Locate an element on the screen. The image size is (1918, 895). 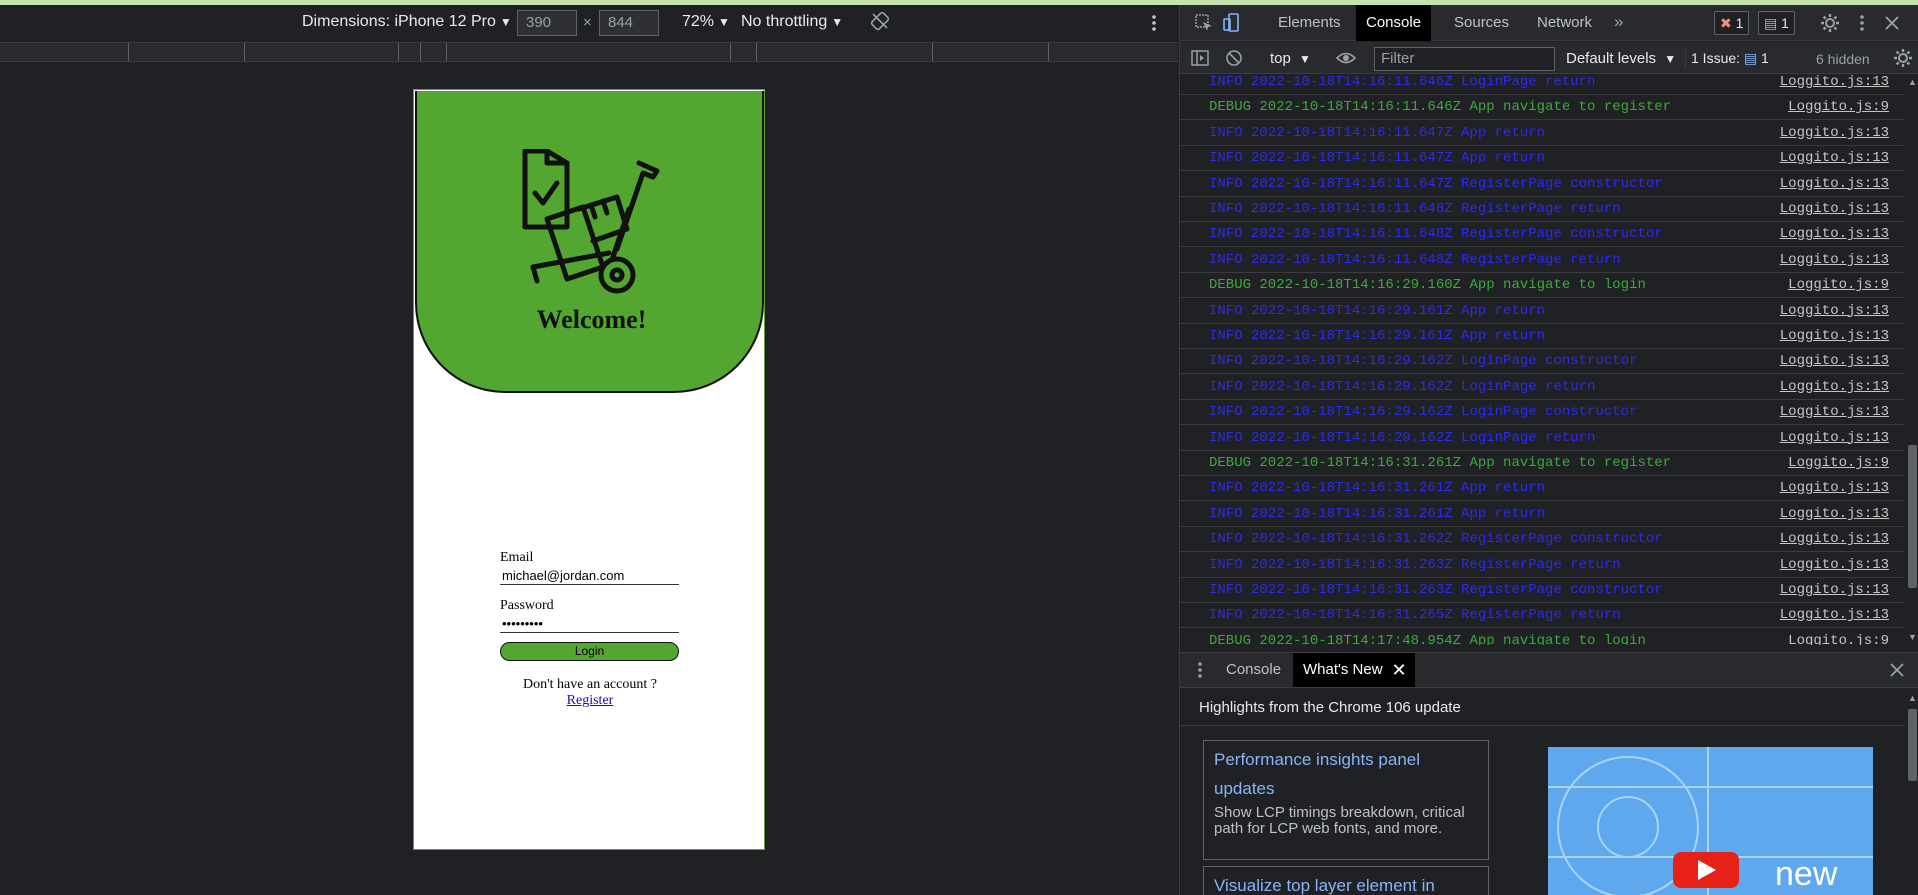
issues-button: 1 Issue: ▤ 1 is located at coordinates (1729, 58).